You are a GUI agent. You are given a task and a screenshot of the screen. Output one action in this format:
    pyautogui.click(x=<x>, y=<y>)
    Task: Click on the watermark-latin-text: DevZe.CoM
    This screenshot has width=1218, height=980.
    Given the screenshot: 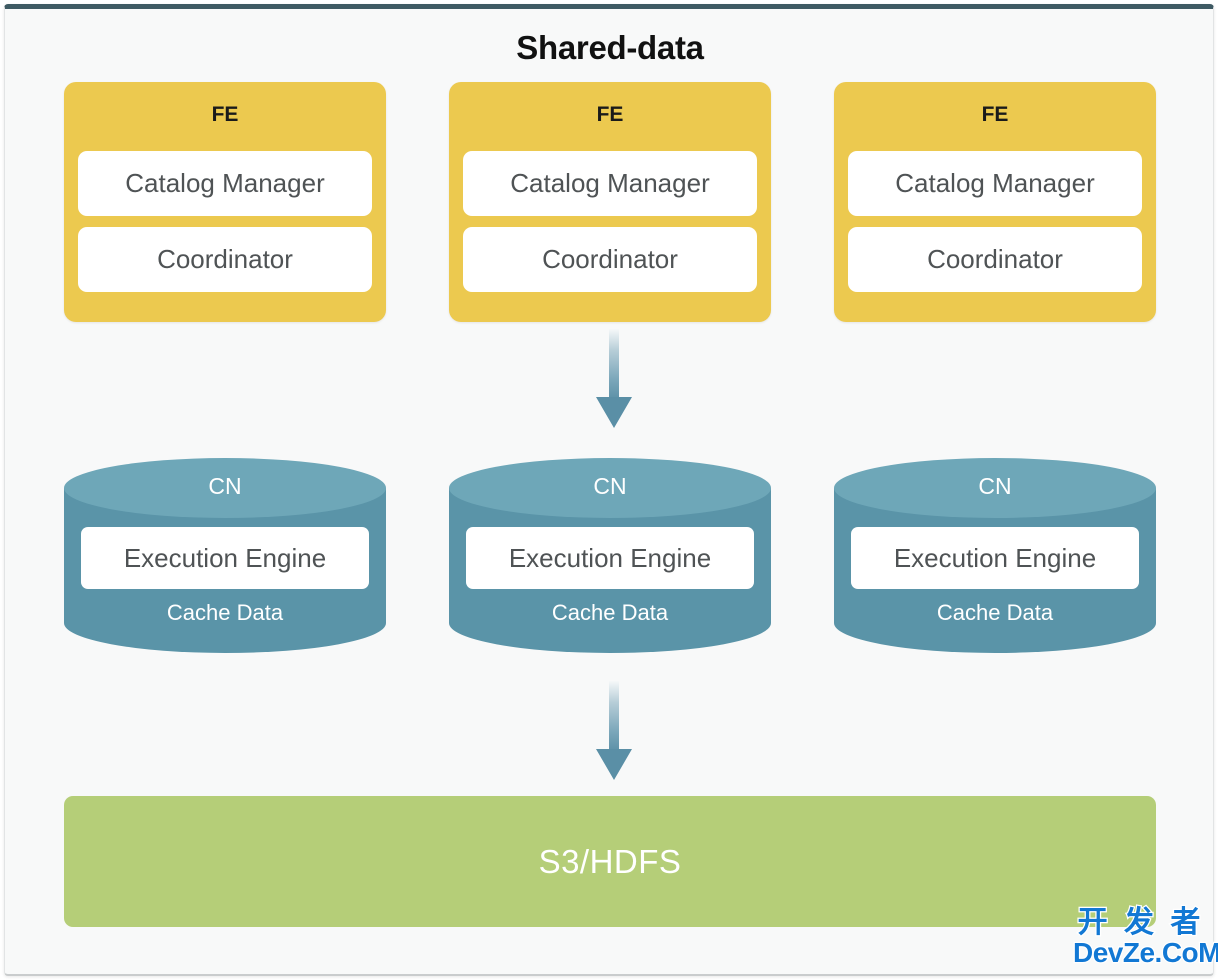 What is the action you would take?
    pyautogui.click(x=1145, y=952)
    